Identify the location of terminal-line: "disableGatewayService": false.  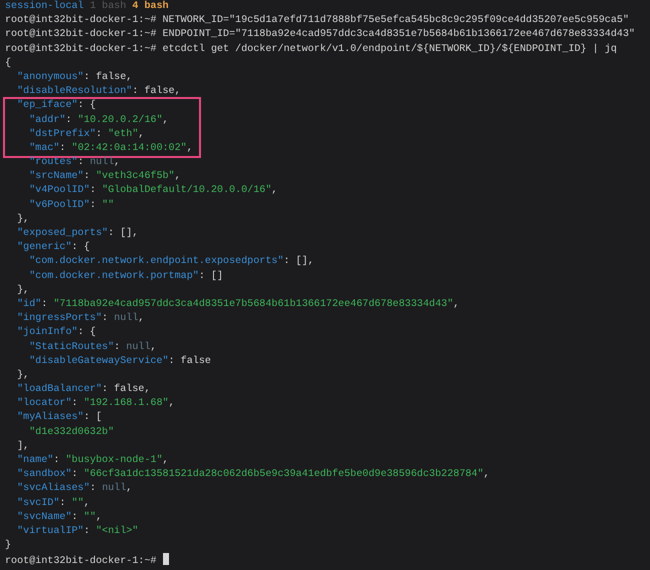
(120, 361).